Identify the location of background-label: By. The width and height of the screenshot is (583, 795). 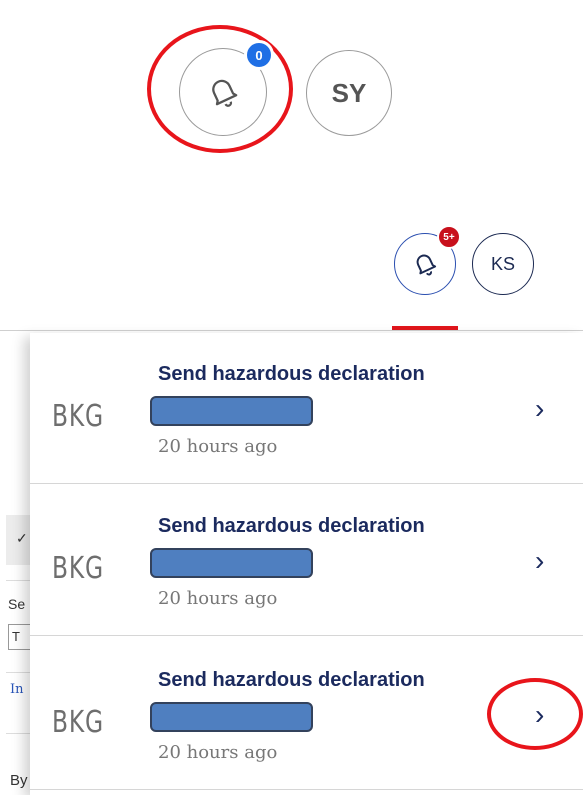
(19, 780).